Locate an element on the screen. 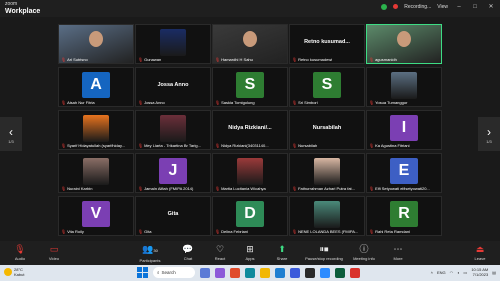  task-view-icon is located at coordinates (205, 272).